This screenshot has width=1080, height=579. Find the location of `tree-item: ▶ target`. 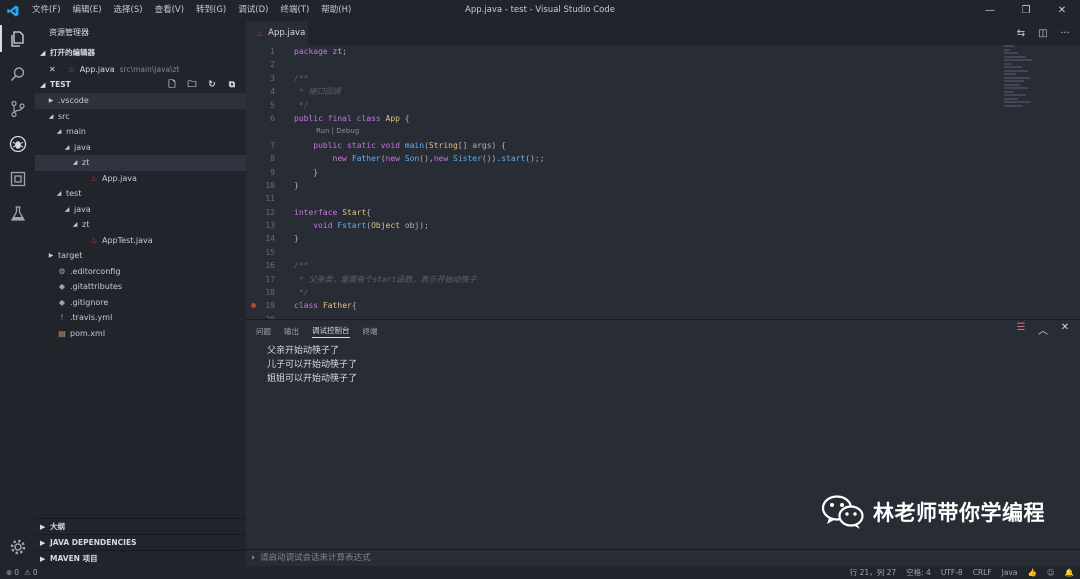

tree-item: ▶ target is located at coordinates (140, 256).